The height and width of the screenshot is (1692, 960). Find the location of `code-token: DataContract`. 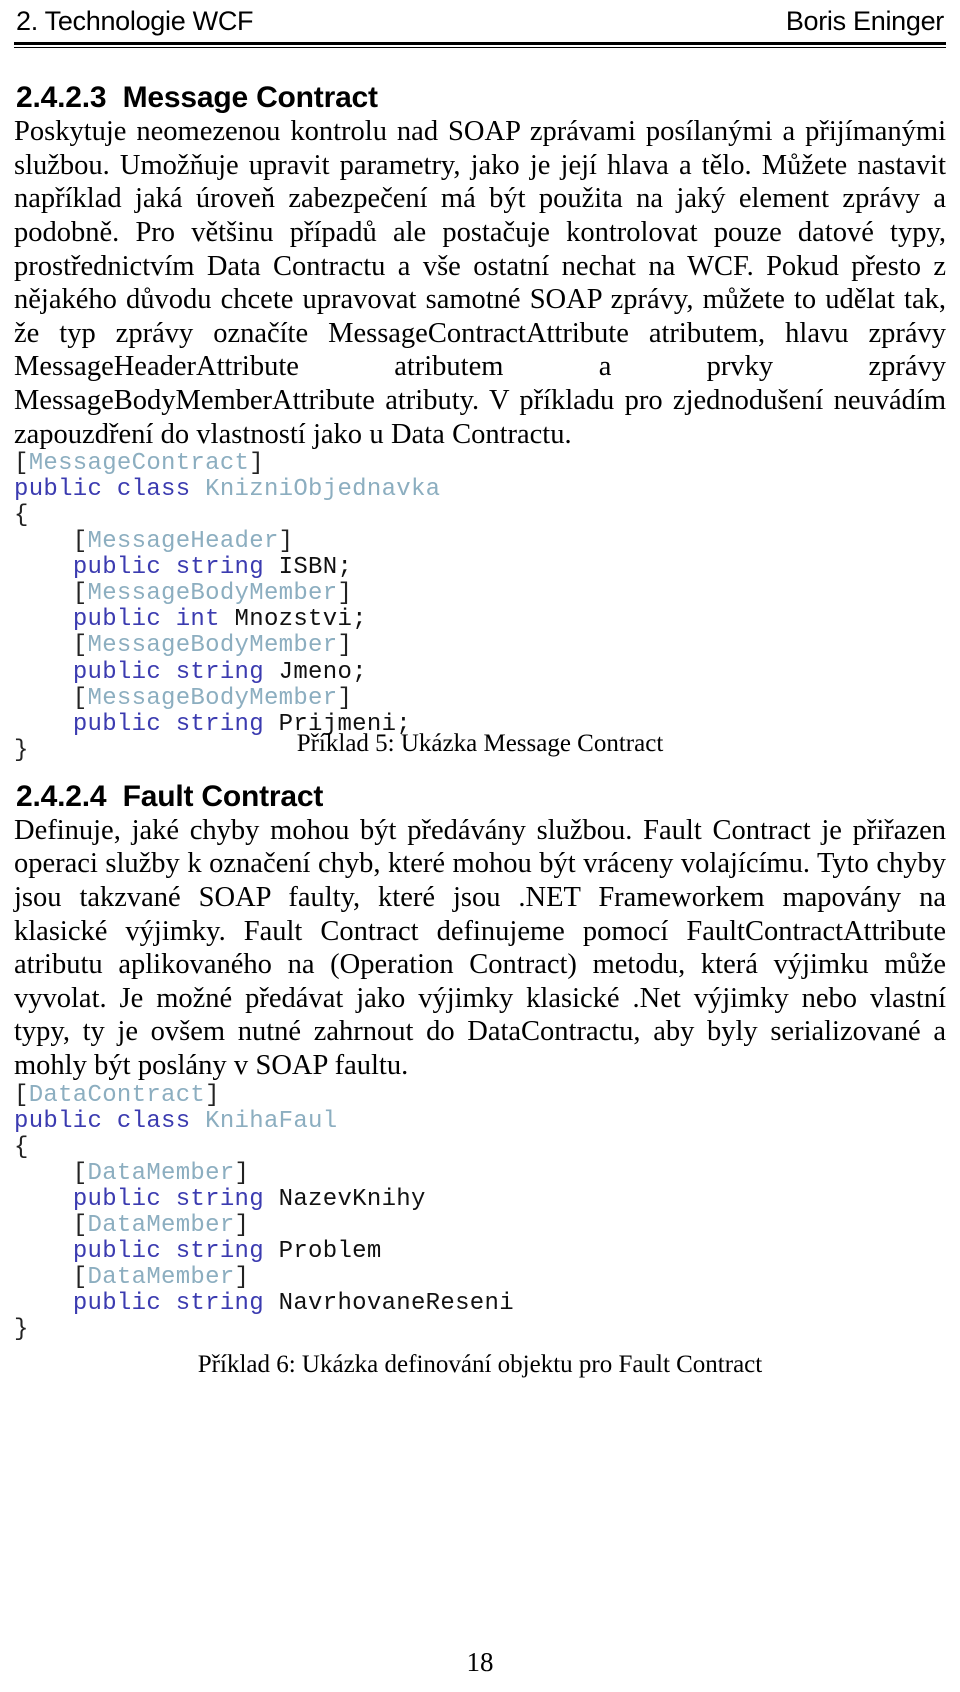

code-token: DataContract is located at coordinates (117, 1095).